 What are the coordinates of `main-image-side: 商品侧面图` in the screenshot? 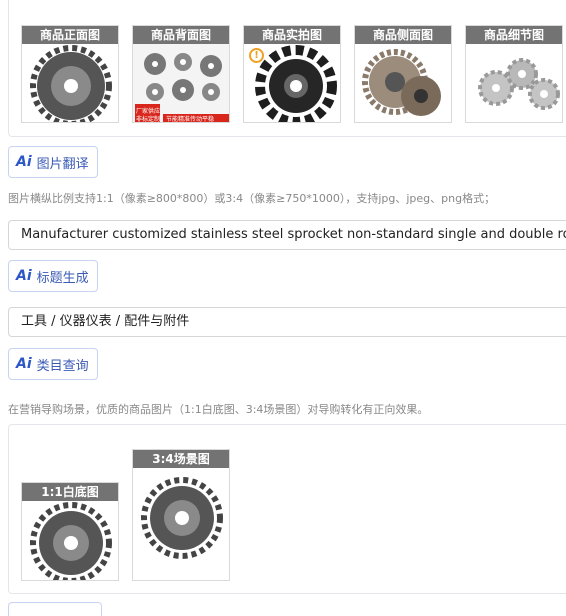 It's located at (403, 74).